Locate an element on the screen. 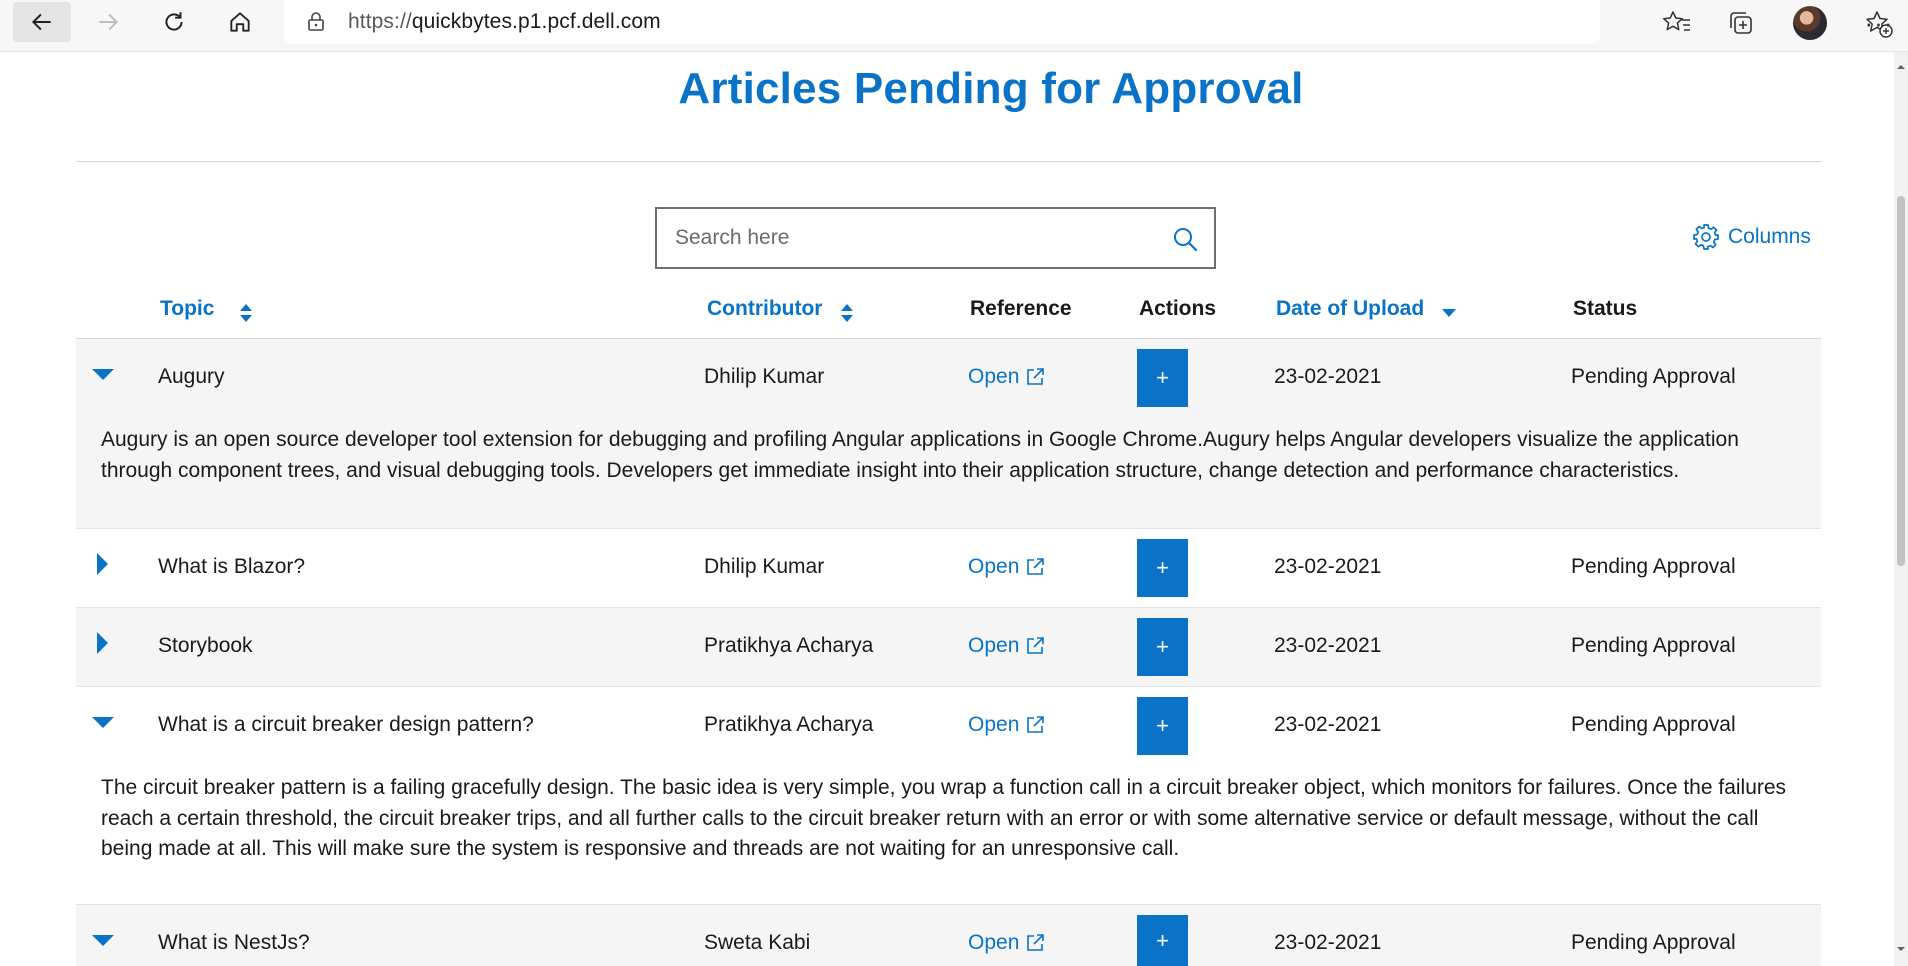 Image resolution: width=1908 pixels, height=966 pixels. sort-contributor-icon is located at coordinates (847, 313).